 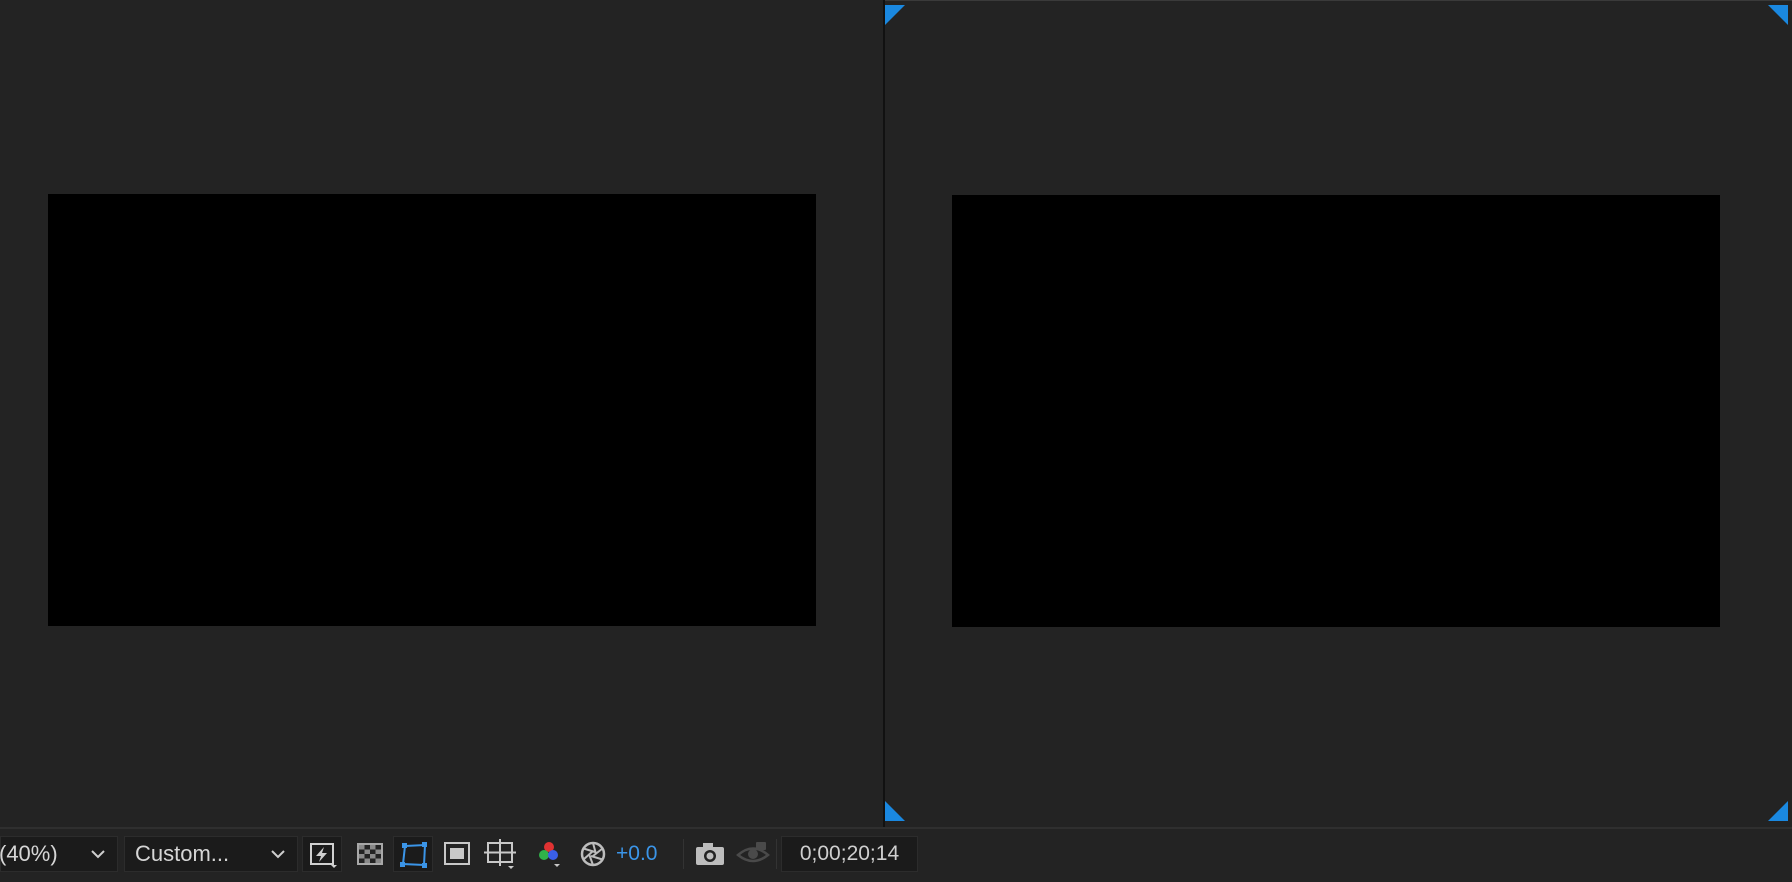 I want to click on camera-icon, so click(x=710, y=854).